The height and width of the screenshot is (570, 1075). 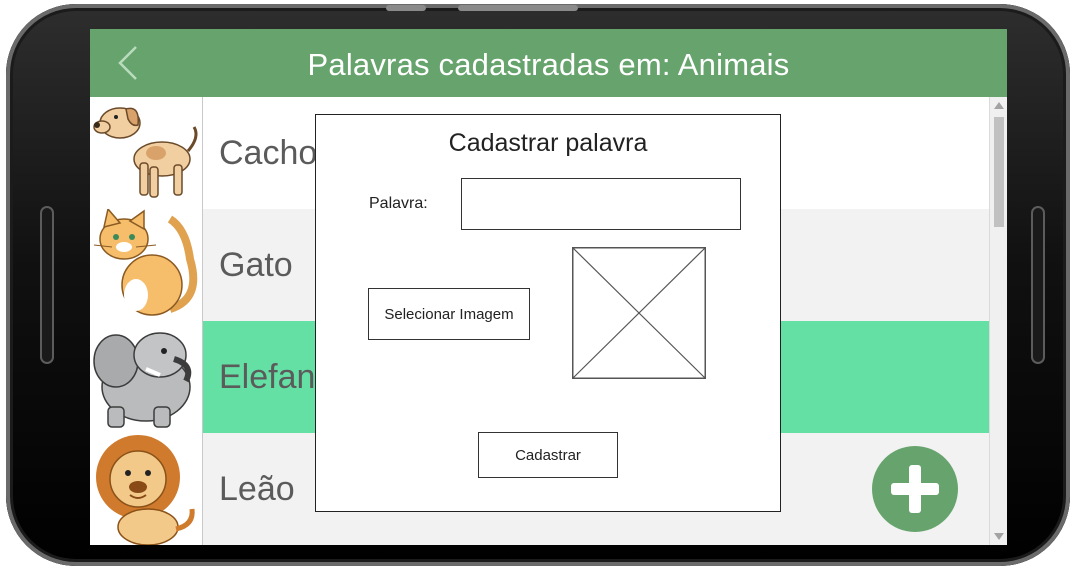 I want to click on list-item-label: Leão, so click(x=257, y=489).